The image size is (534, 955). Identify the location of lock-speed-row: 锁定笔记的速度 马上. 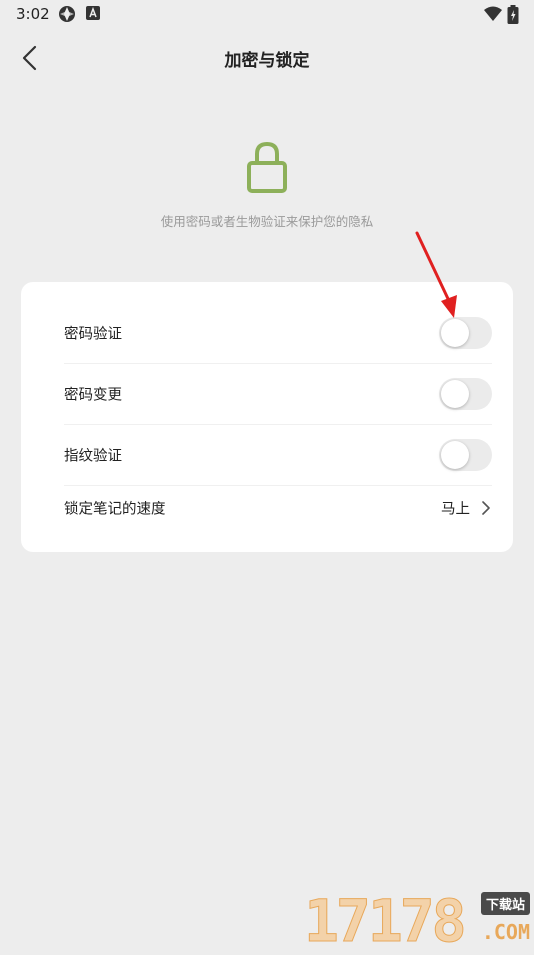
(278, 508).